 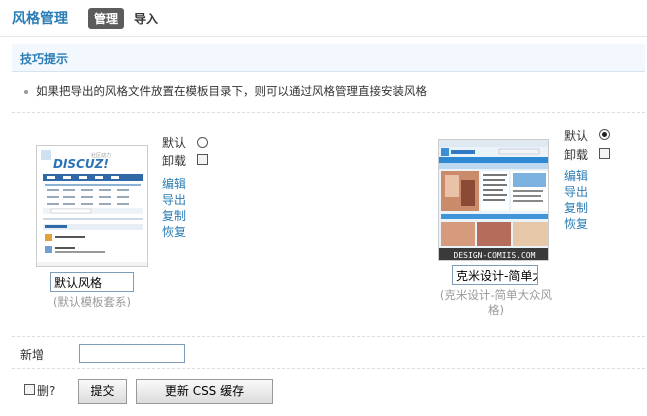 What do you see at coordinates (146, 18) in the screenshot?
I see `tab-import: 导入` at bounding box center [146, 18].